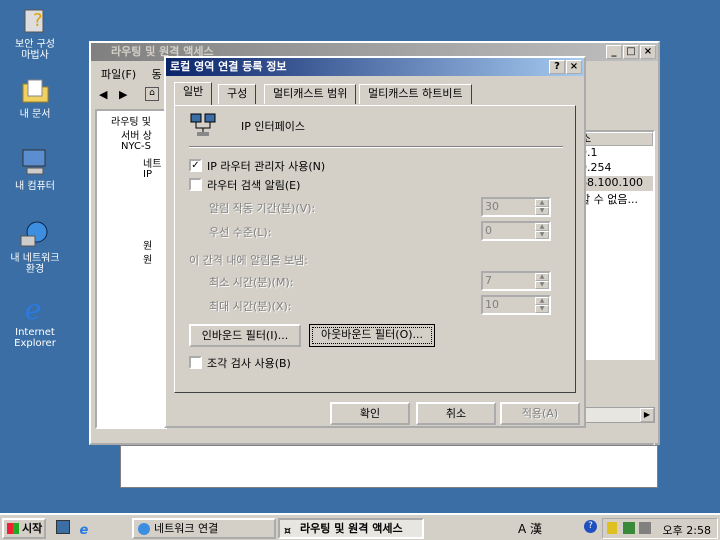 This screenshot has width=720, height=540. Describe the element at coordinates (540, 413) in the screenshot. I see `apply-button: 적용(A)` at that location.